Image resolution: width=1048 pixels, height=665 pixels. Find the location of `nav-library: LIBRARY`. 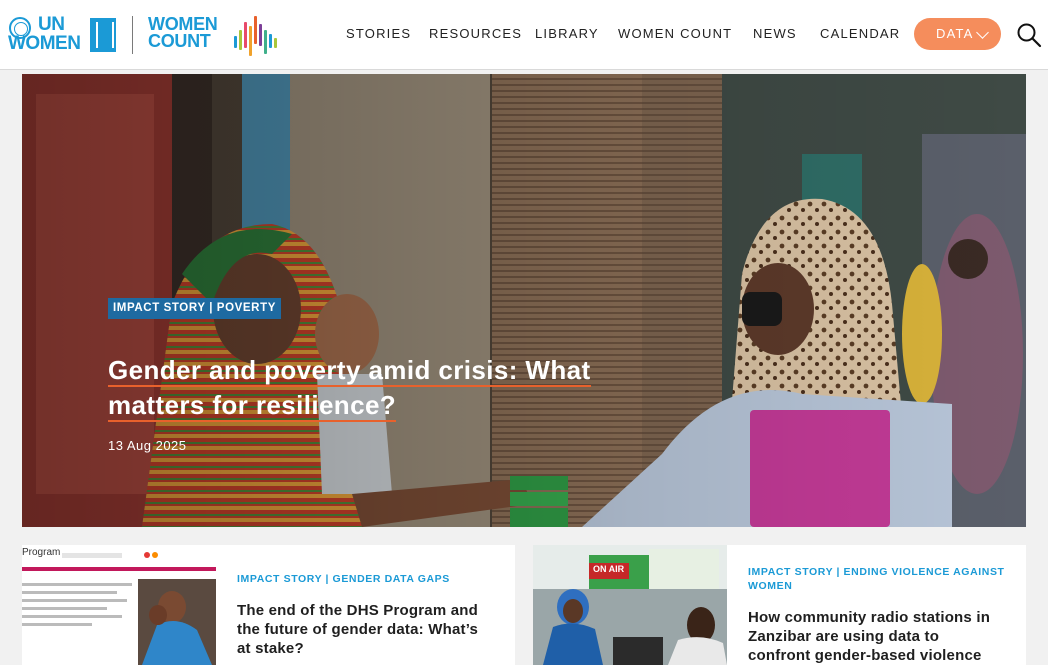

nav-library: LIBRARY is located at coordinates (567, 34).